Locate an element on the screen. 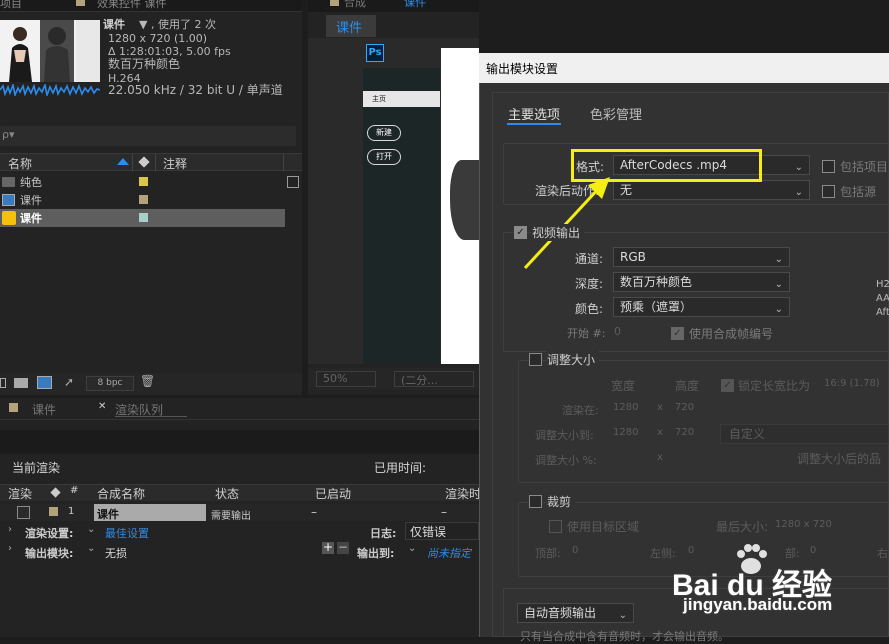 The width and height of the screenshot is (889, 644). project-settings-icon: ➚ is located at coordinates (69, 382).